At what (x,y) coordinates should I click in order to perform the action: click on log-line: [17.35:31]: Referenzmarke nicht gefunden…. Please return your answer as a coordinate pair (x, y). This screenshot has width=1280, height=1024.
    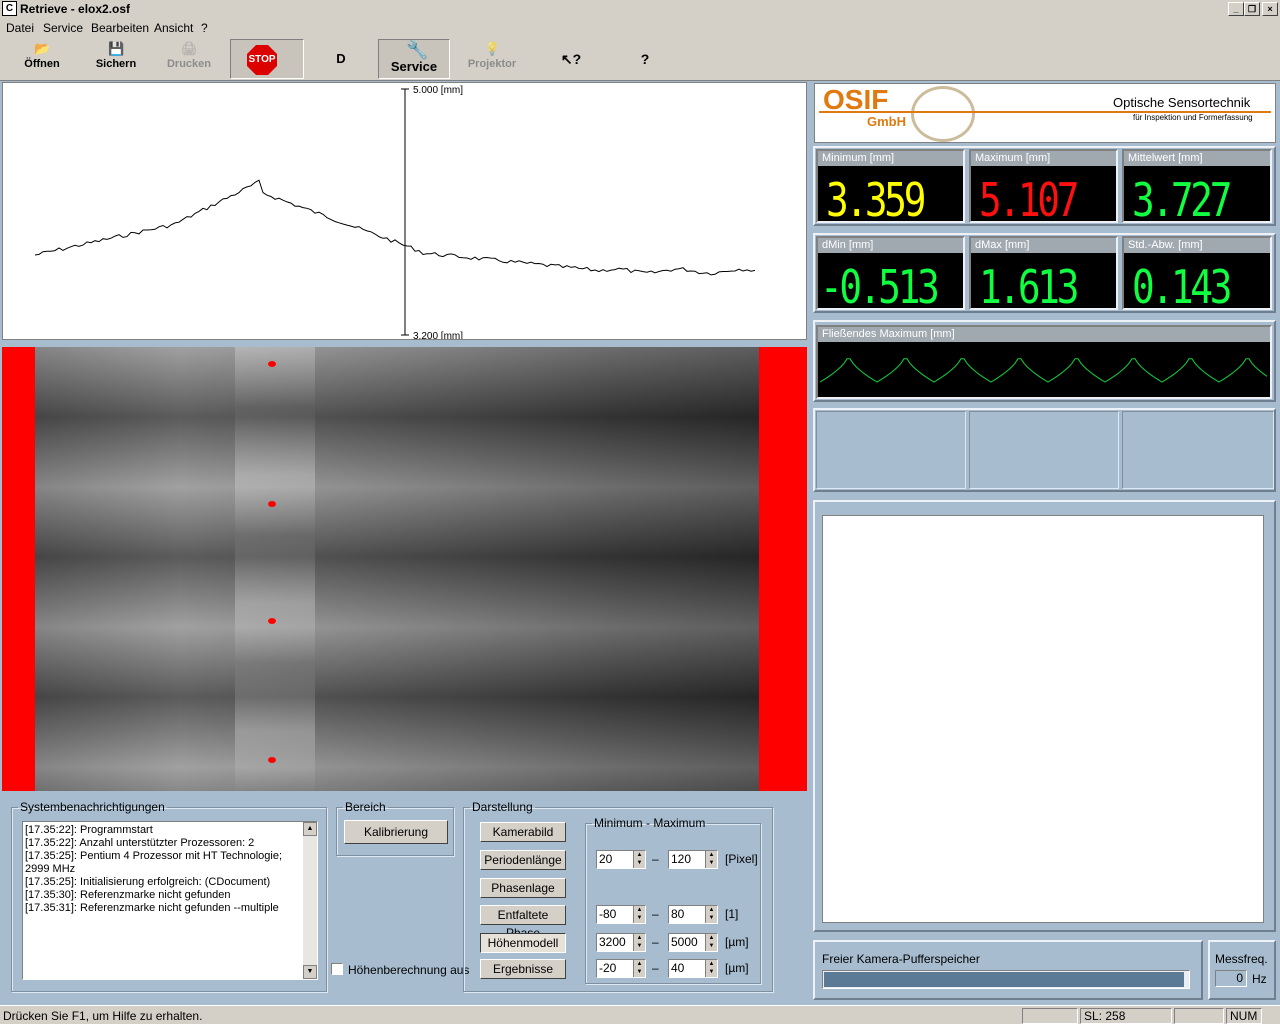
    Looking at the image, I should click on (152, 908).